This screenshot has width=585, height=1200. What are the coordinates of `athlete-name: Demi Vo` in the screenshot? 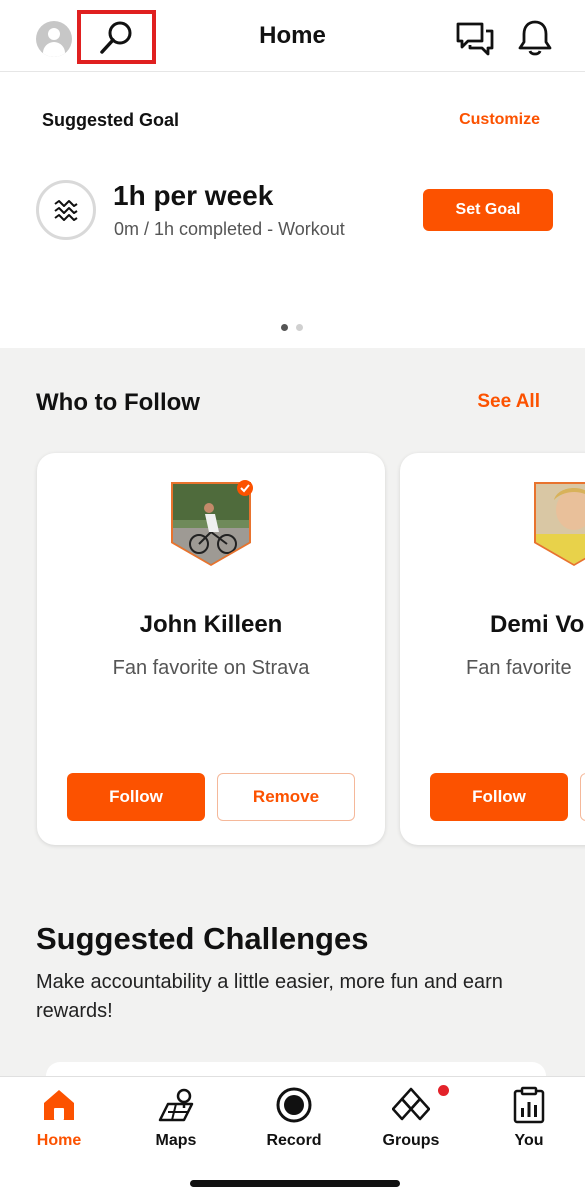 It's located at (537, 624).